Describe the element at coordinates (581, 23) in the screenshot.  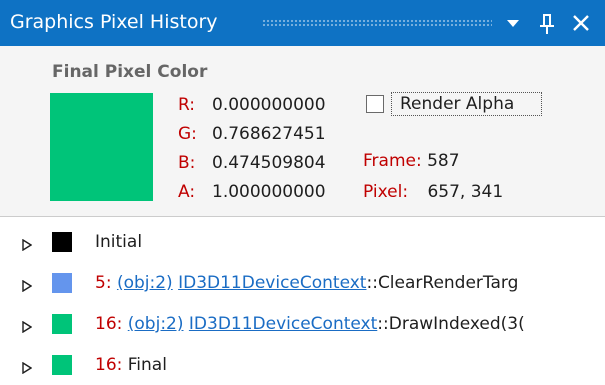
I see `close-icon` at that location.